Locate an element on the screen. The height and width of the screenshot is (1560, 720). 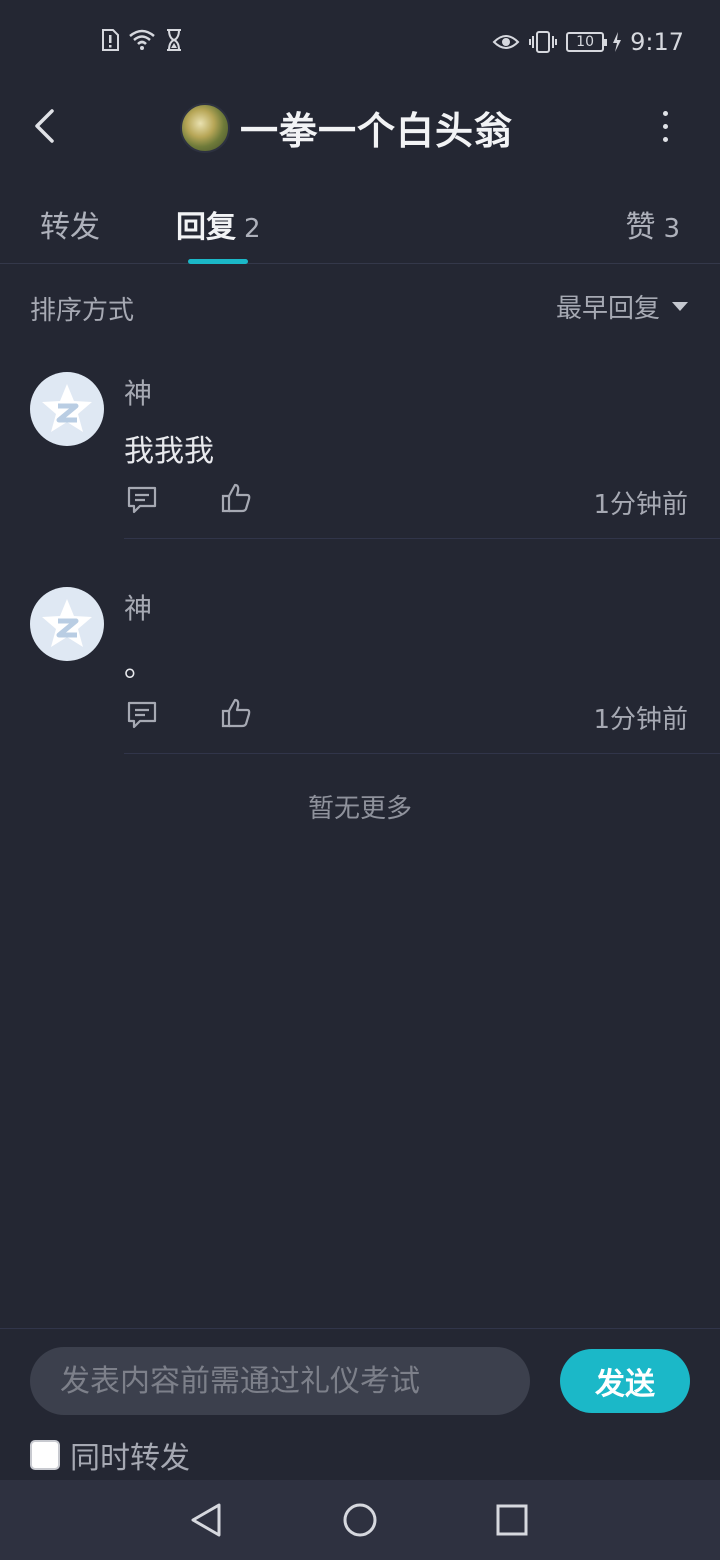
page-title: 一拳一个白头翁 is located at coordinates (377, 131).